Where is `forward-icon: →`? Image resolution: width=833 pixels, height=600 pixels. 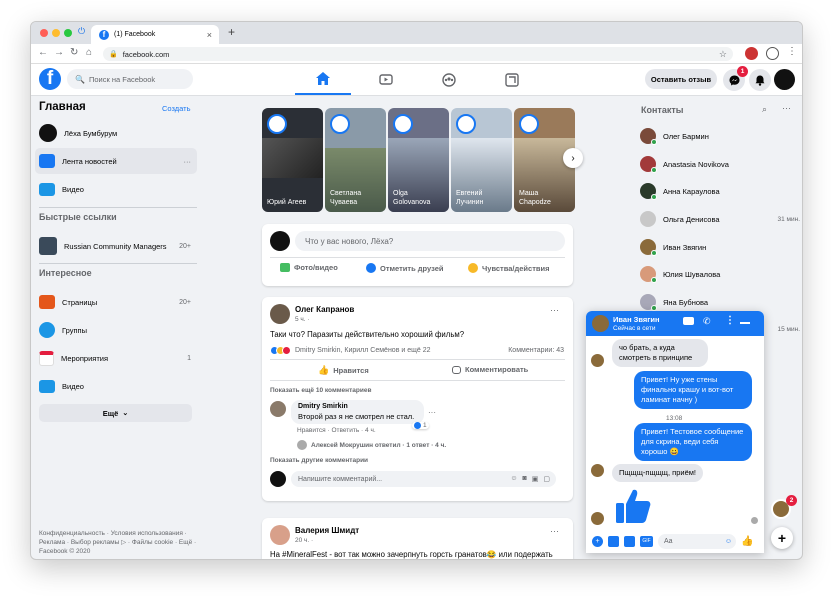 forward-icon: → is located at coordinates (59, 52).